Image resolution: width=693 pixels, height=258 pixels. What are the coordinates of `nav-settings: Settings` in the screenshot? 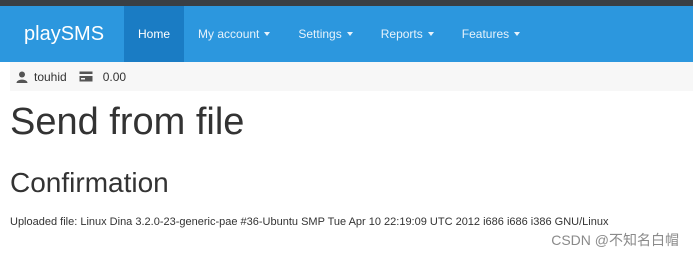 It's located at (325, 34).